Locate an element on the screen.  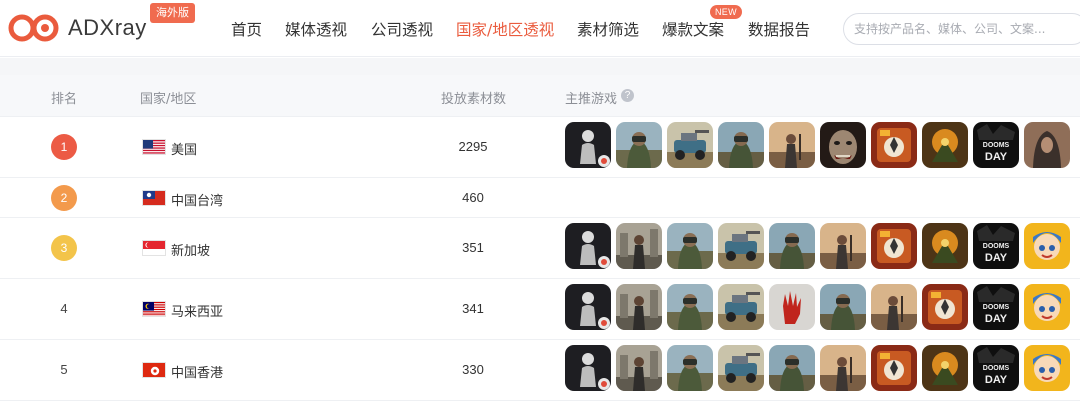
sg-flag-icon is located at coordinates (154, 248).